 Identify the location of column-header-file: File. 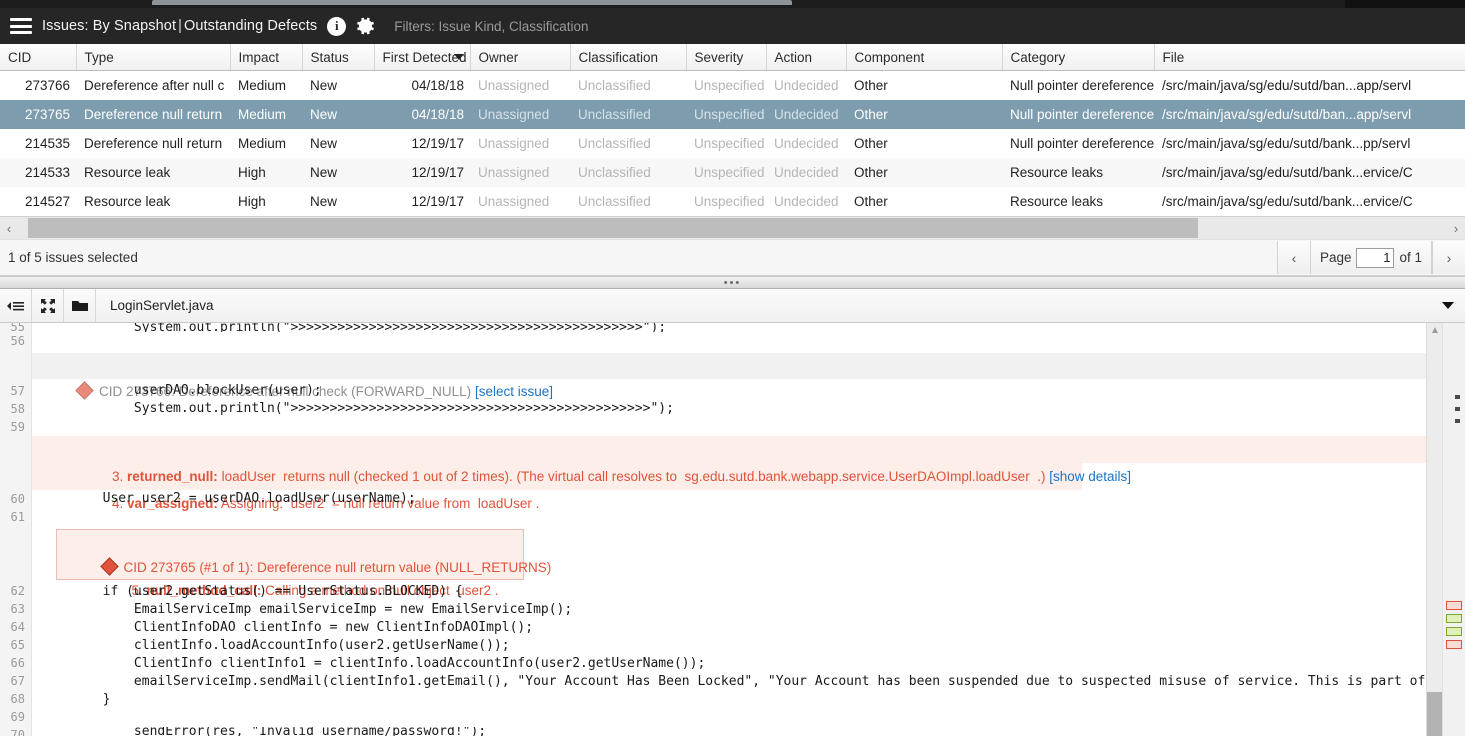
(1309, 57).